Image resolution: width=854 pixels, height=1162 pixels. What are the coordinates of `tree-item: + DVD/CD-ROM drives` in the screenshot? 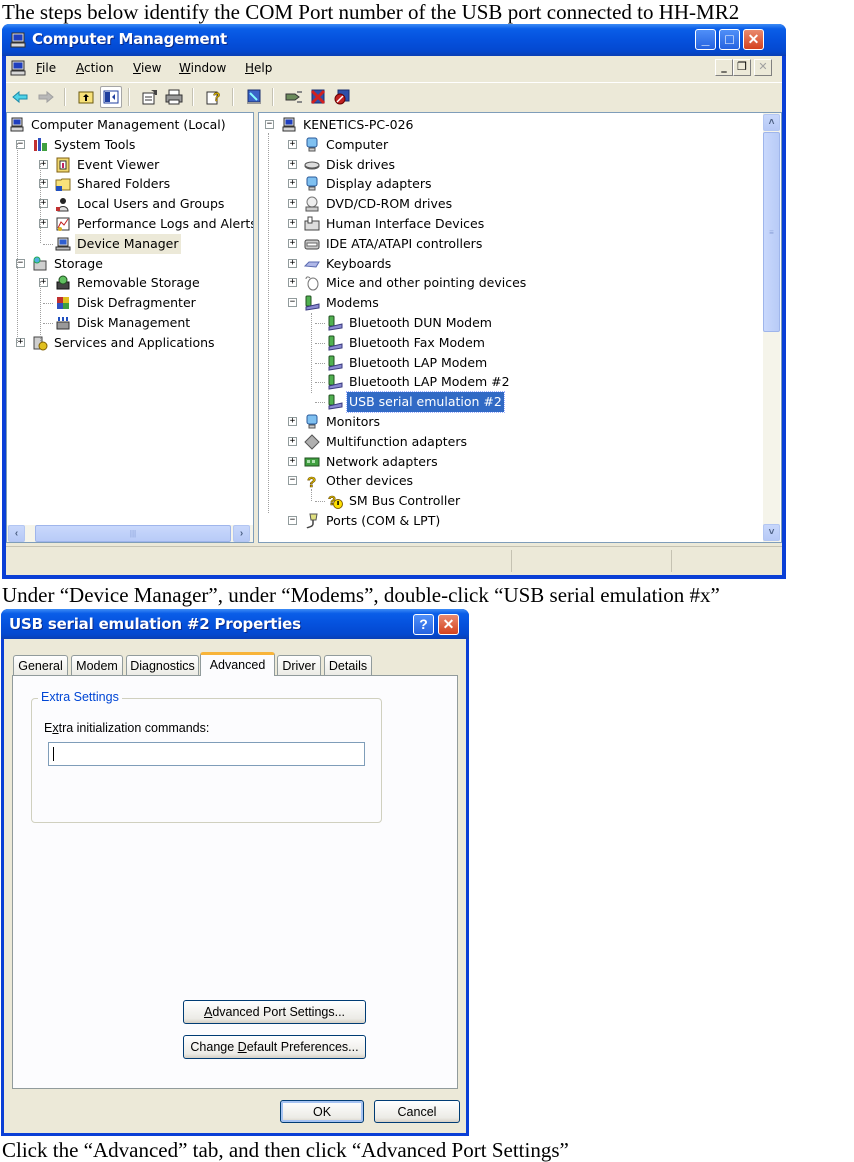 It's located at (520, 204).